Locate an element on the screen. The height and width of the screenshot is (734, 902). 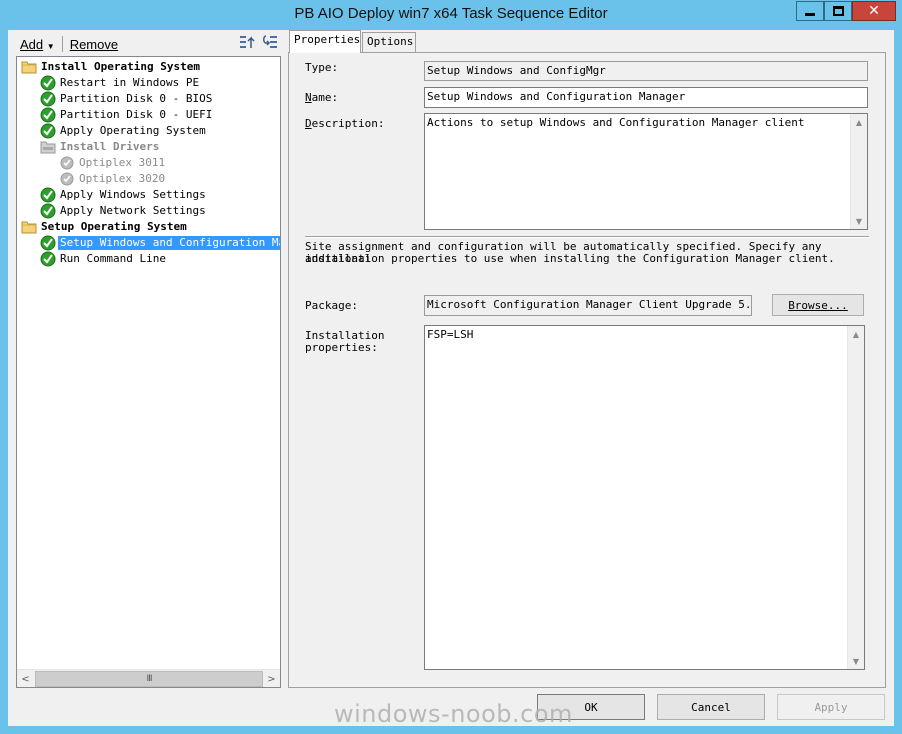
tree-node: Optiplex 3020 is located at coordinates (113, 179).